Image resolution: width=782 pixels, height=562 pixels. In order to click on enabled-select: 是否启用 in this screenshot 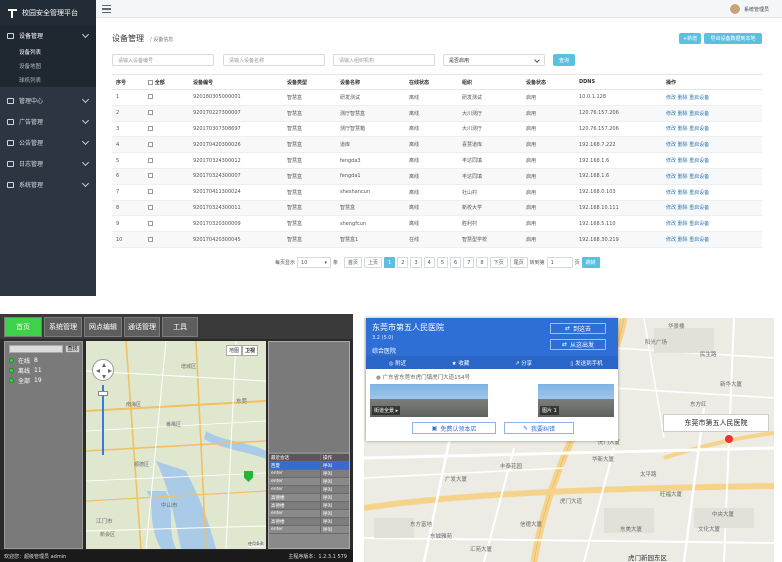, I will do `click(494, 60)`.